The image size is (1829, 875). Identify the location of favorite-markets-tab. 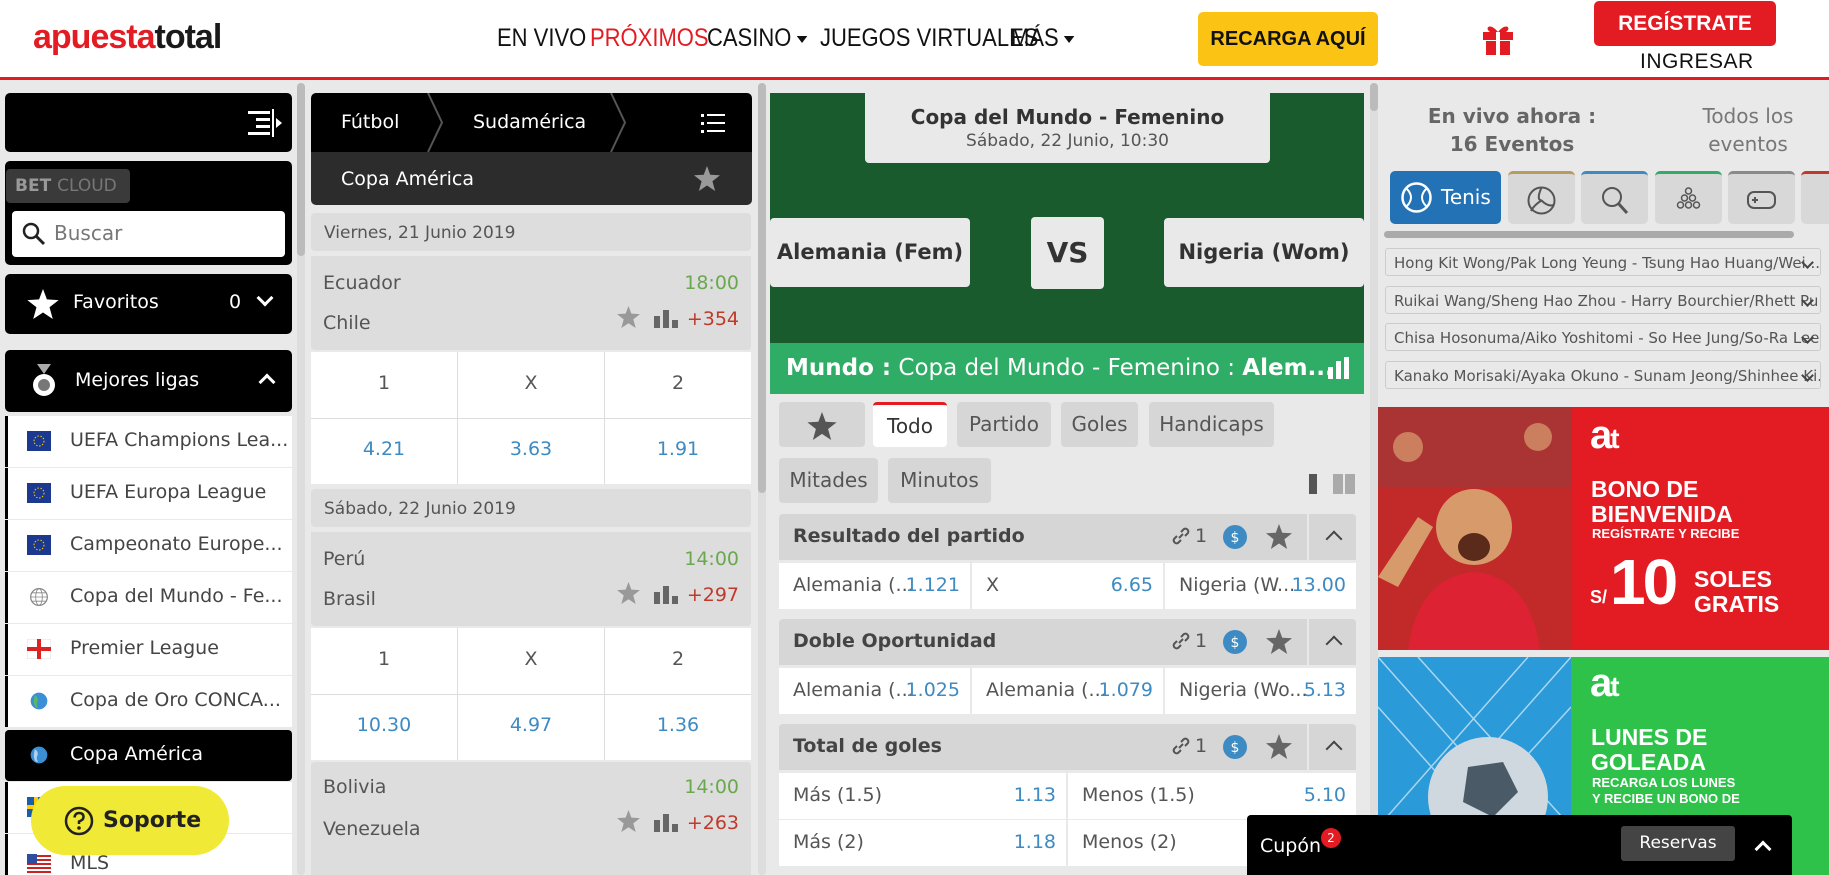
(822, 424).